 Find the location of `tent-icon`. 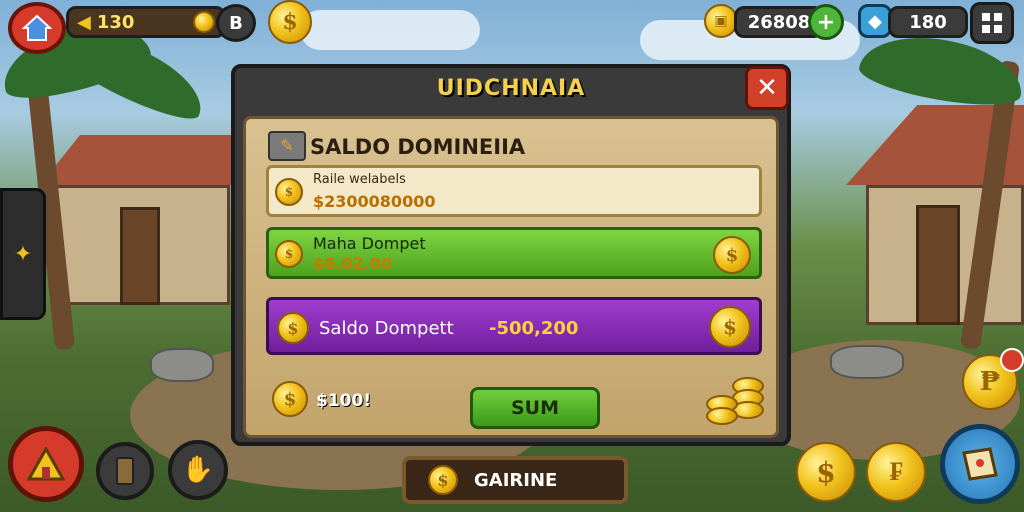

tent-icon is located at coordinates (46, 464).